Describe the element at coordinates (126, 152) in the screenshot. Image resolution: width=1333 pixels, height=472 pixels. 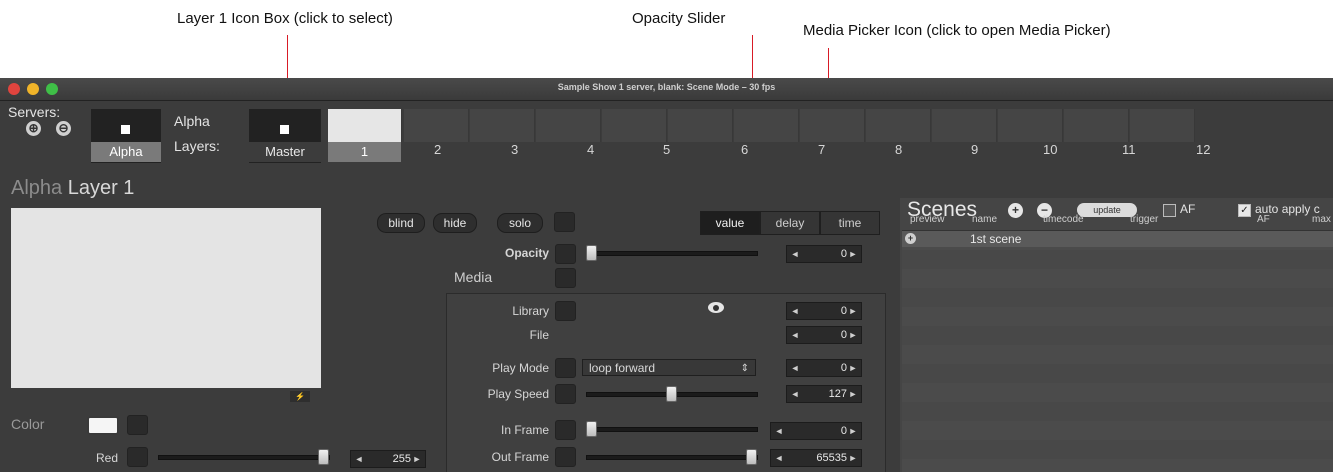
I see `server-tab-alpha: Alpha` at that location.